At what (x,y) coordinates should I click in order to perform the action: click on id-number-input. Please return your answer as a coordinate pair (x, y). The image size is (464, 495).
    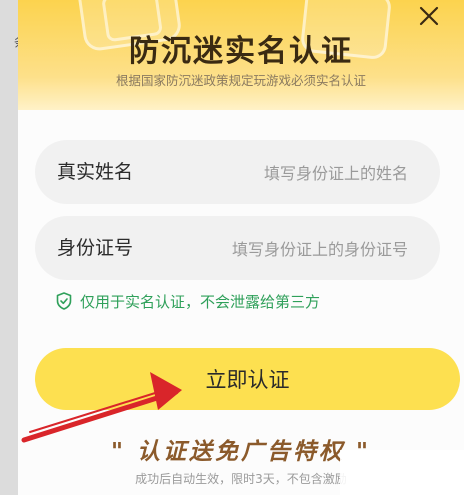
    Looking at the image, I should click on (283, 249).